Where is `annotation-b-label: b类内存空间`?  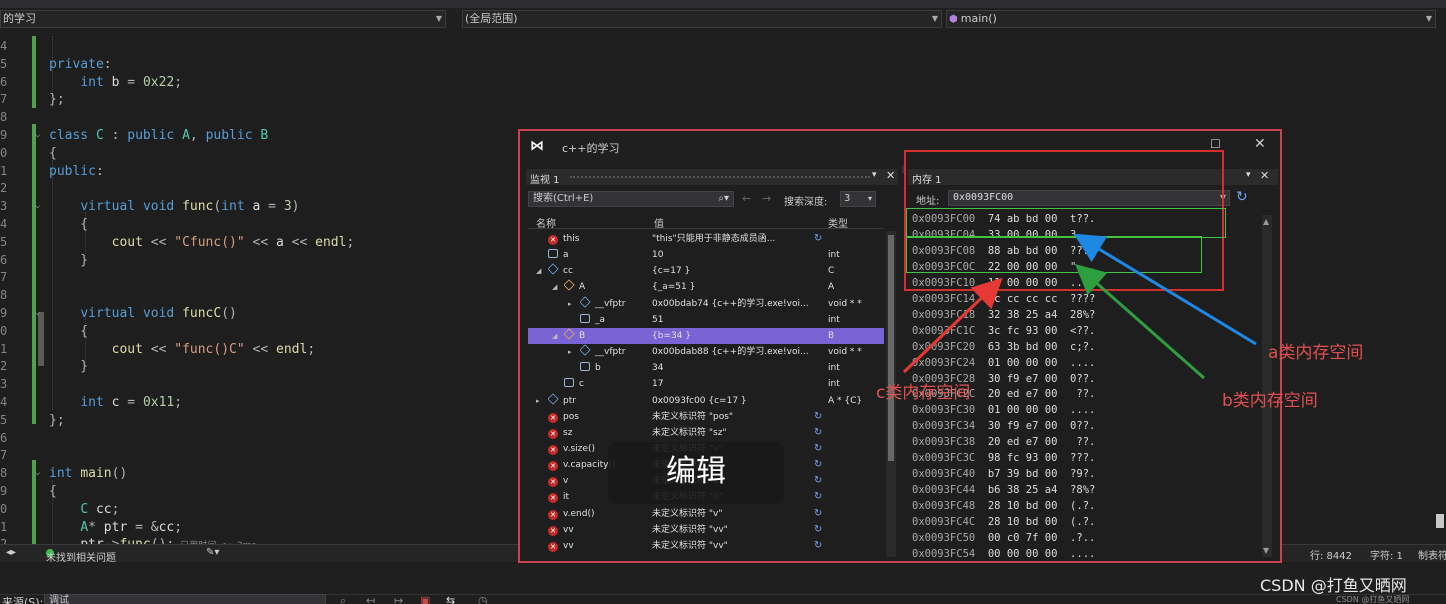 annotation-b-label: b类内存空间 is located at coordinates (1270, 401).